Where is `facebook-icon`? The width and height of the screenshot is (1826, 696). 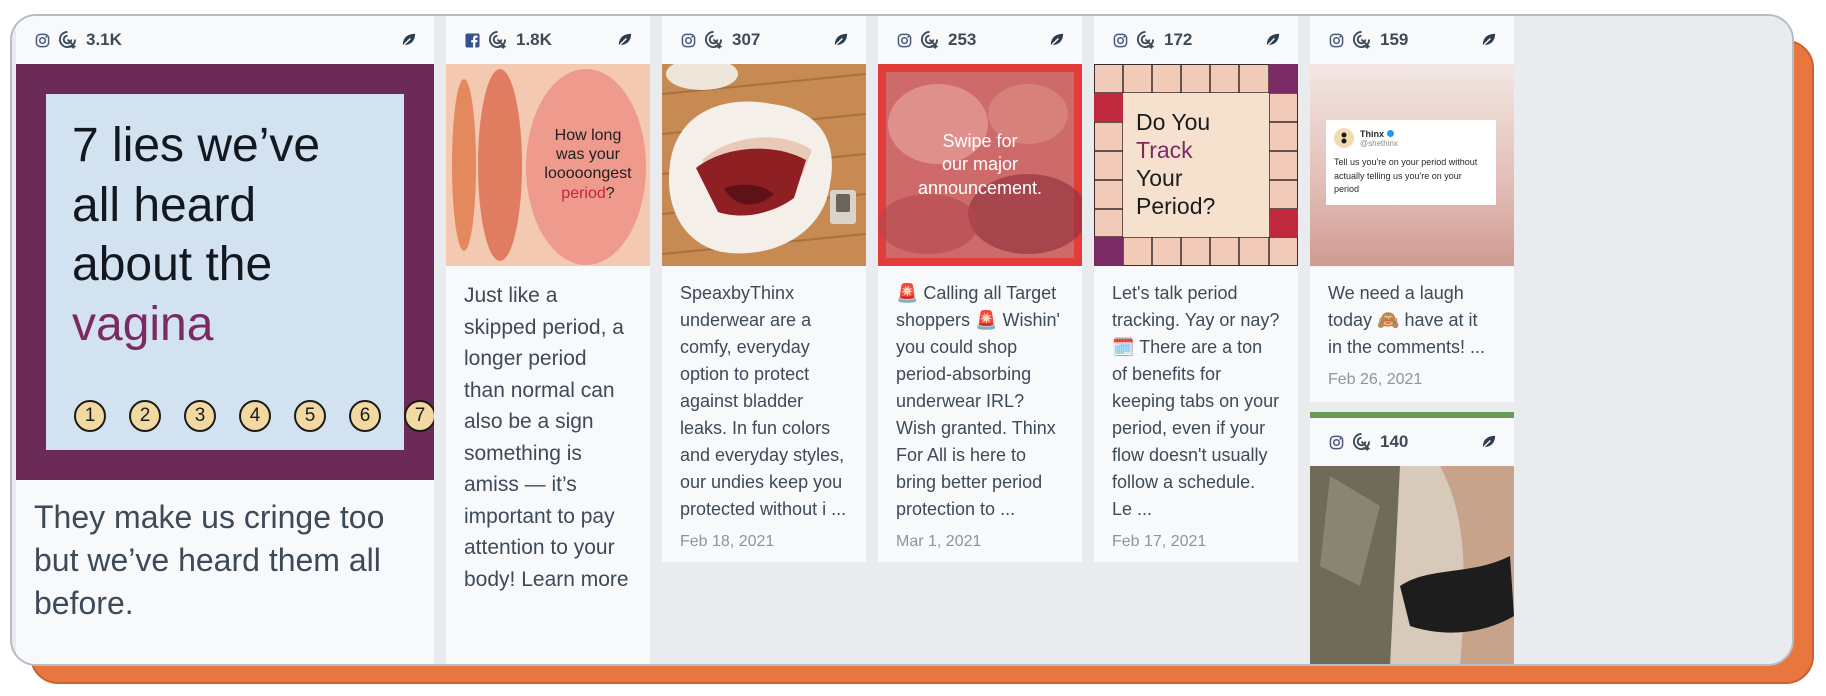 facebook-icon is located at coordinates (472, 40).